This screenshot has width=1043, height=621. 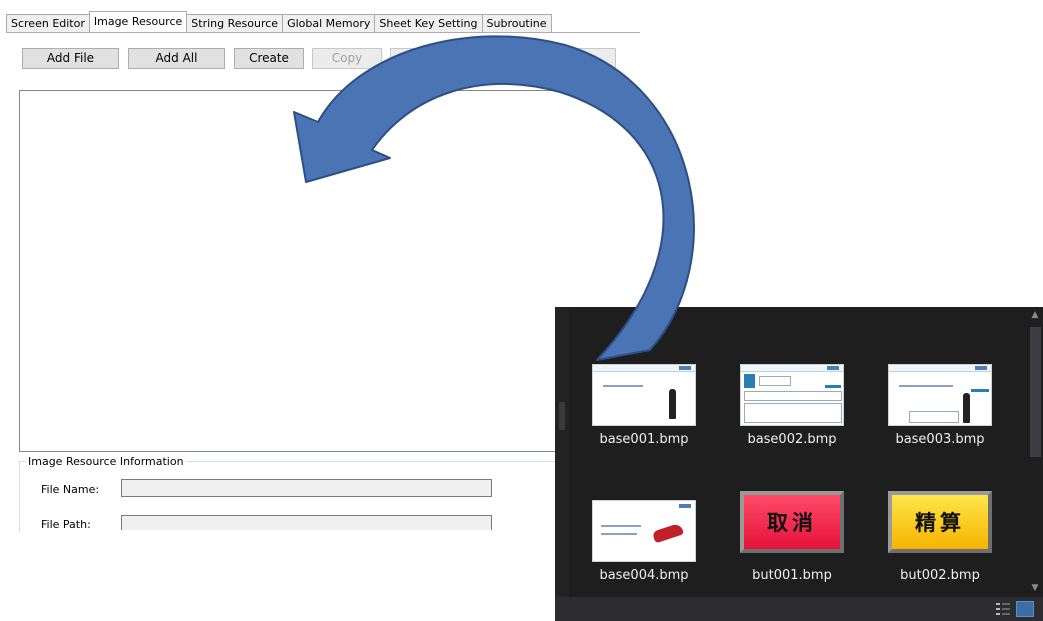 What do you see at coordinates (644, 439) in the screenshot?
I see `file-name-base001: base001.bmp` at bounding box center [644, 439].